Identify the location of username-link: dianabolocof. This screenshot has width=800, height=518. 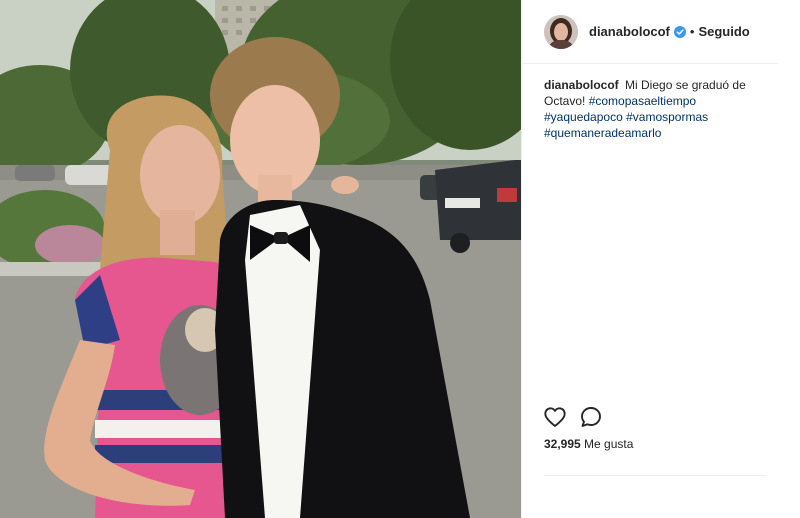
(629, 31).